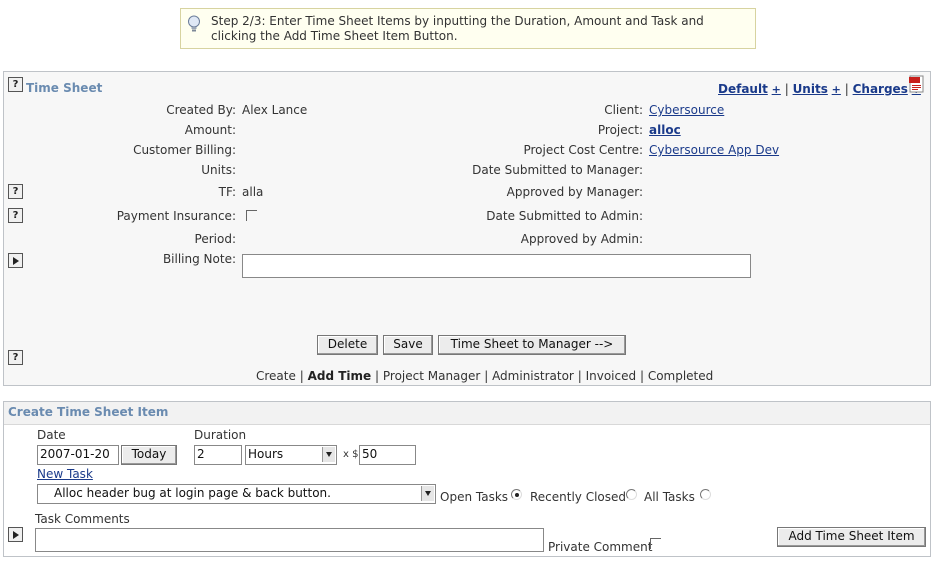  I want to click on expand-comments-arrow-icon, so click(15, 534).